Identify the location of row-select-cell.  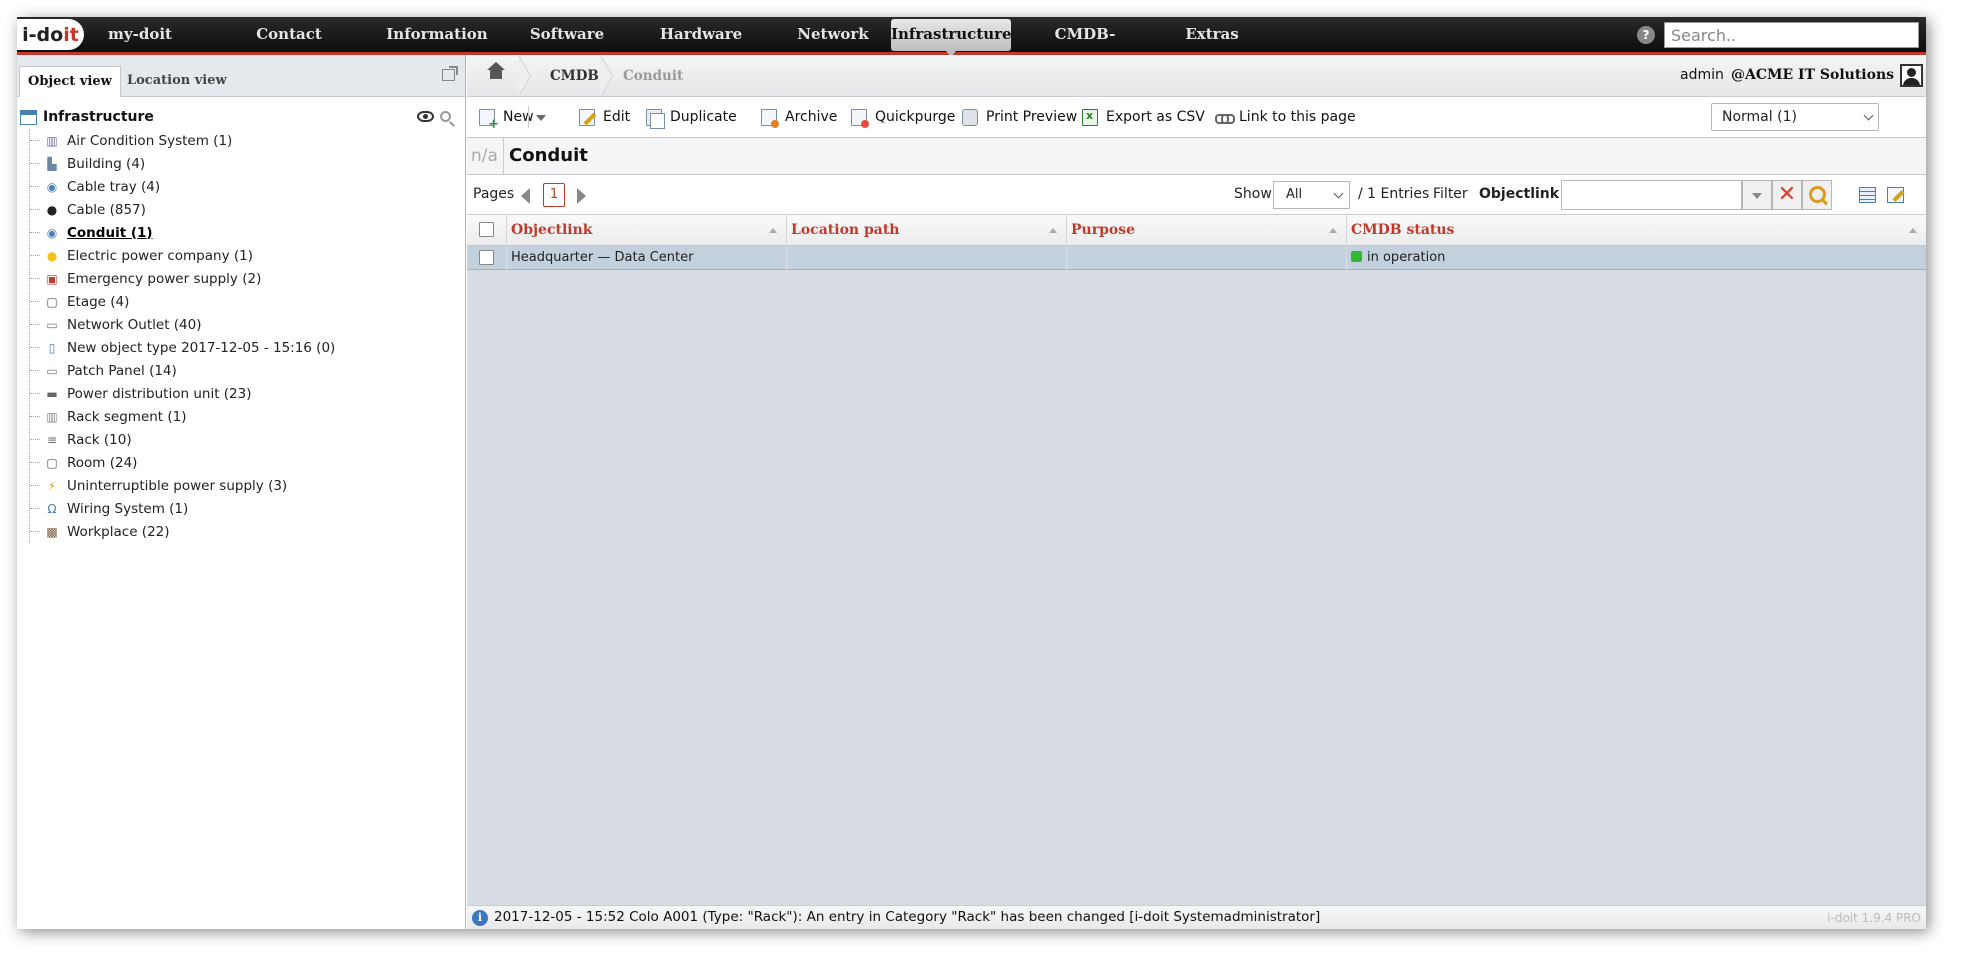
(487, 258).